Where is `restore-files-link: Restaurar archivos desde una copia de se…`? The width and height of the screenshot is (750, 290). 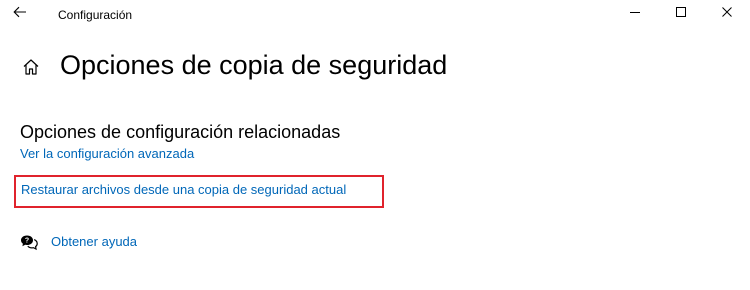 restore-files-link: Restaurar archivos desde una copia de se… is located at coordinates (183, 190).